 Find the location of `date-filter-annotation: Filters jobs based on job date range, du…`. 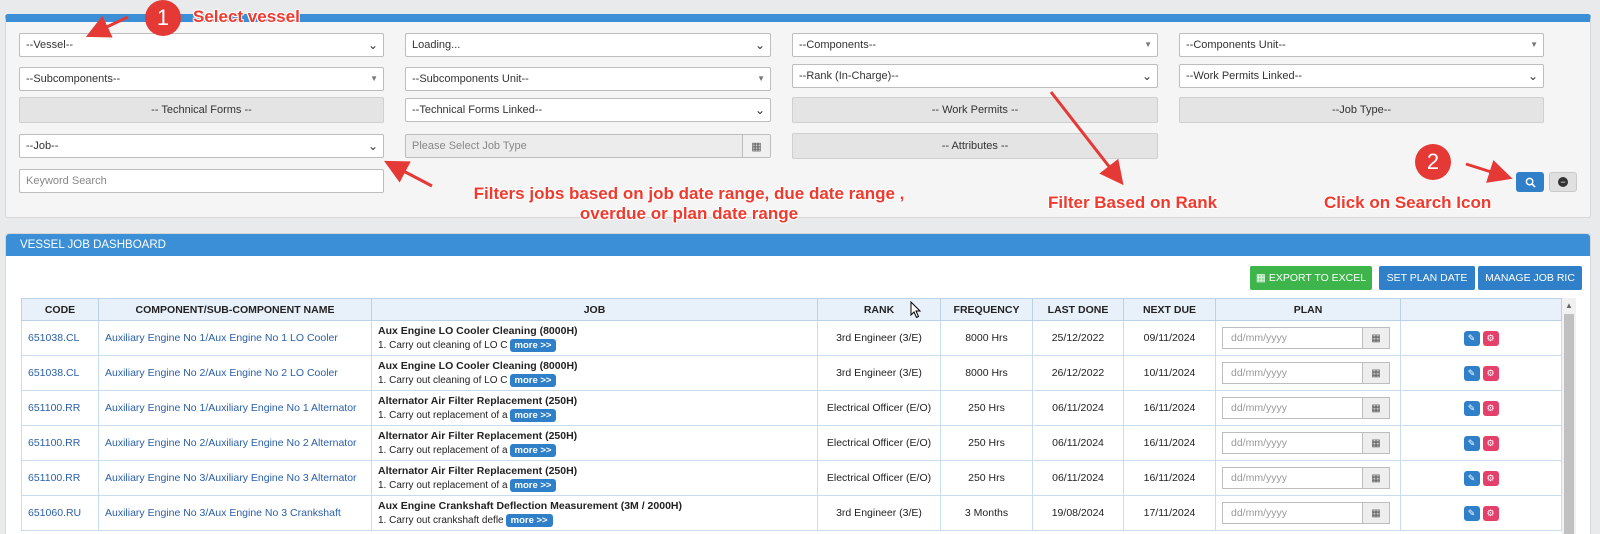

date-filter-annotation: Filters jobs based on job date range, du… is located at coordinates (689, 204).